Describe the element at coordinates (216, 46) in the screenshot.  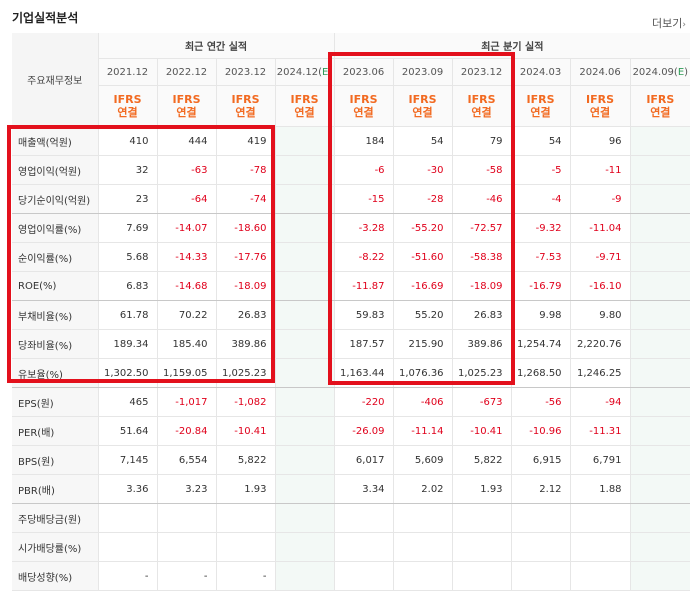
I see `group-annual: 최근 연간 실적` at that location.